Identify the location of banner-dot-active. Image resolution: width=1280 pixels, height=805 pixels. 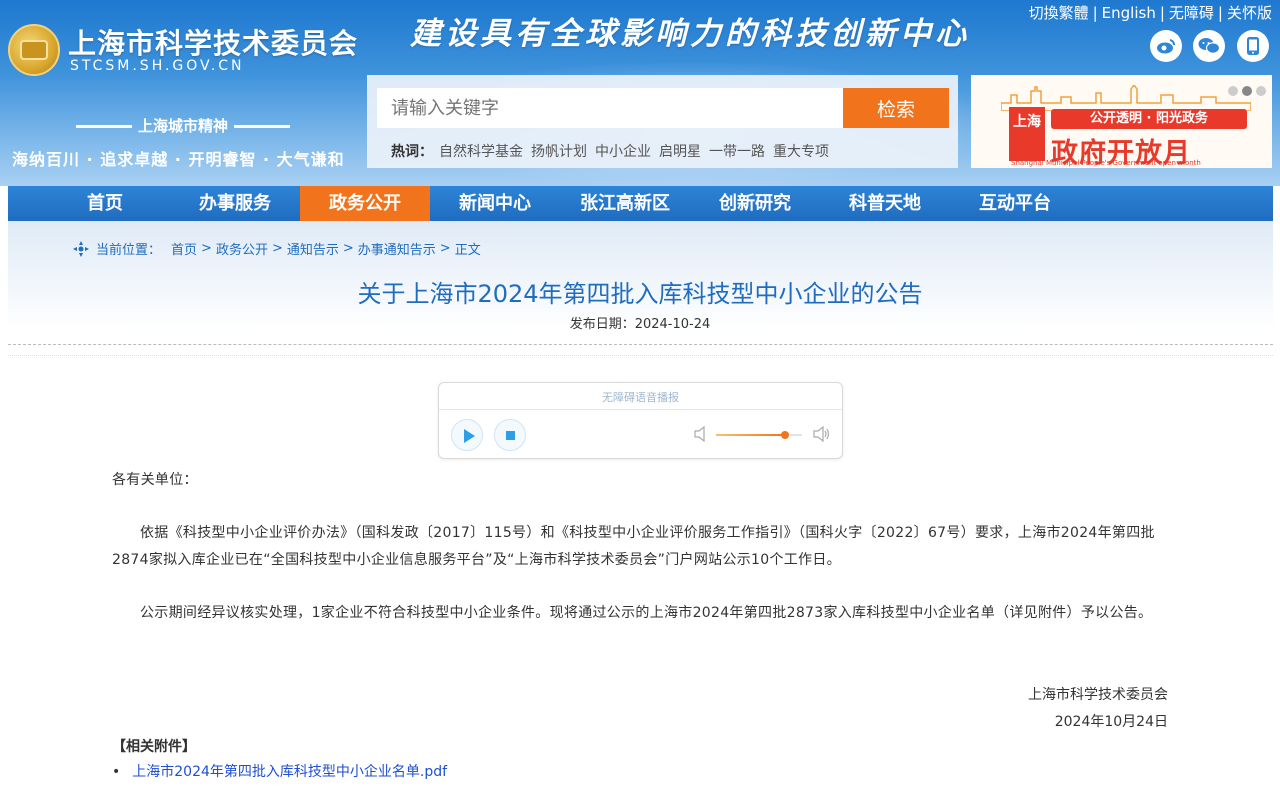
(1247, 91).